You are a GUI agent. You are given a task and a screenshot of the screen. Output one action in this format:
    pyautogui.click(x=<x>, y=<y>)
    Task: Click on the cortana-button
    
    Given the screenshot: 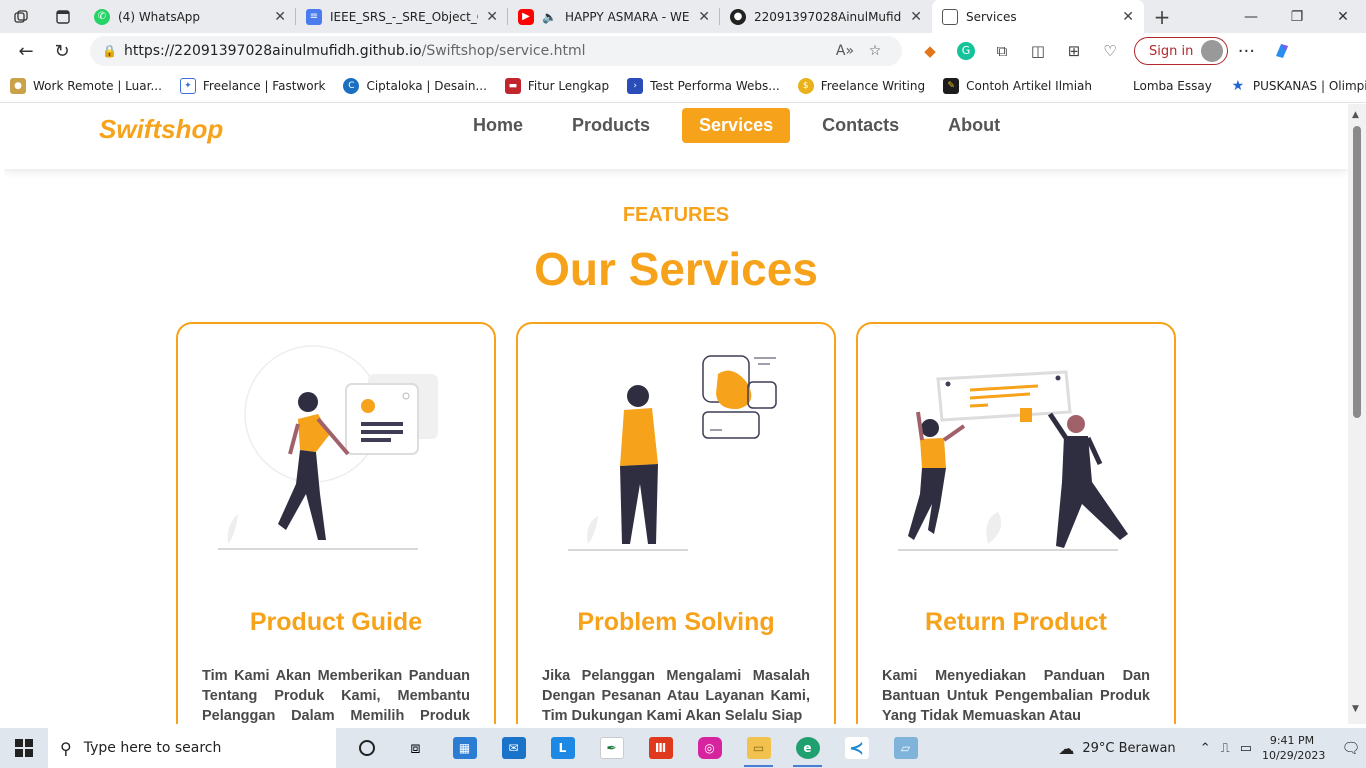 What is the action you would take?
    pyautogui.click(x=366, y=748)
    